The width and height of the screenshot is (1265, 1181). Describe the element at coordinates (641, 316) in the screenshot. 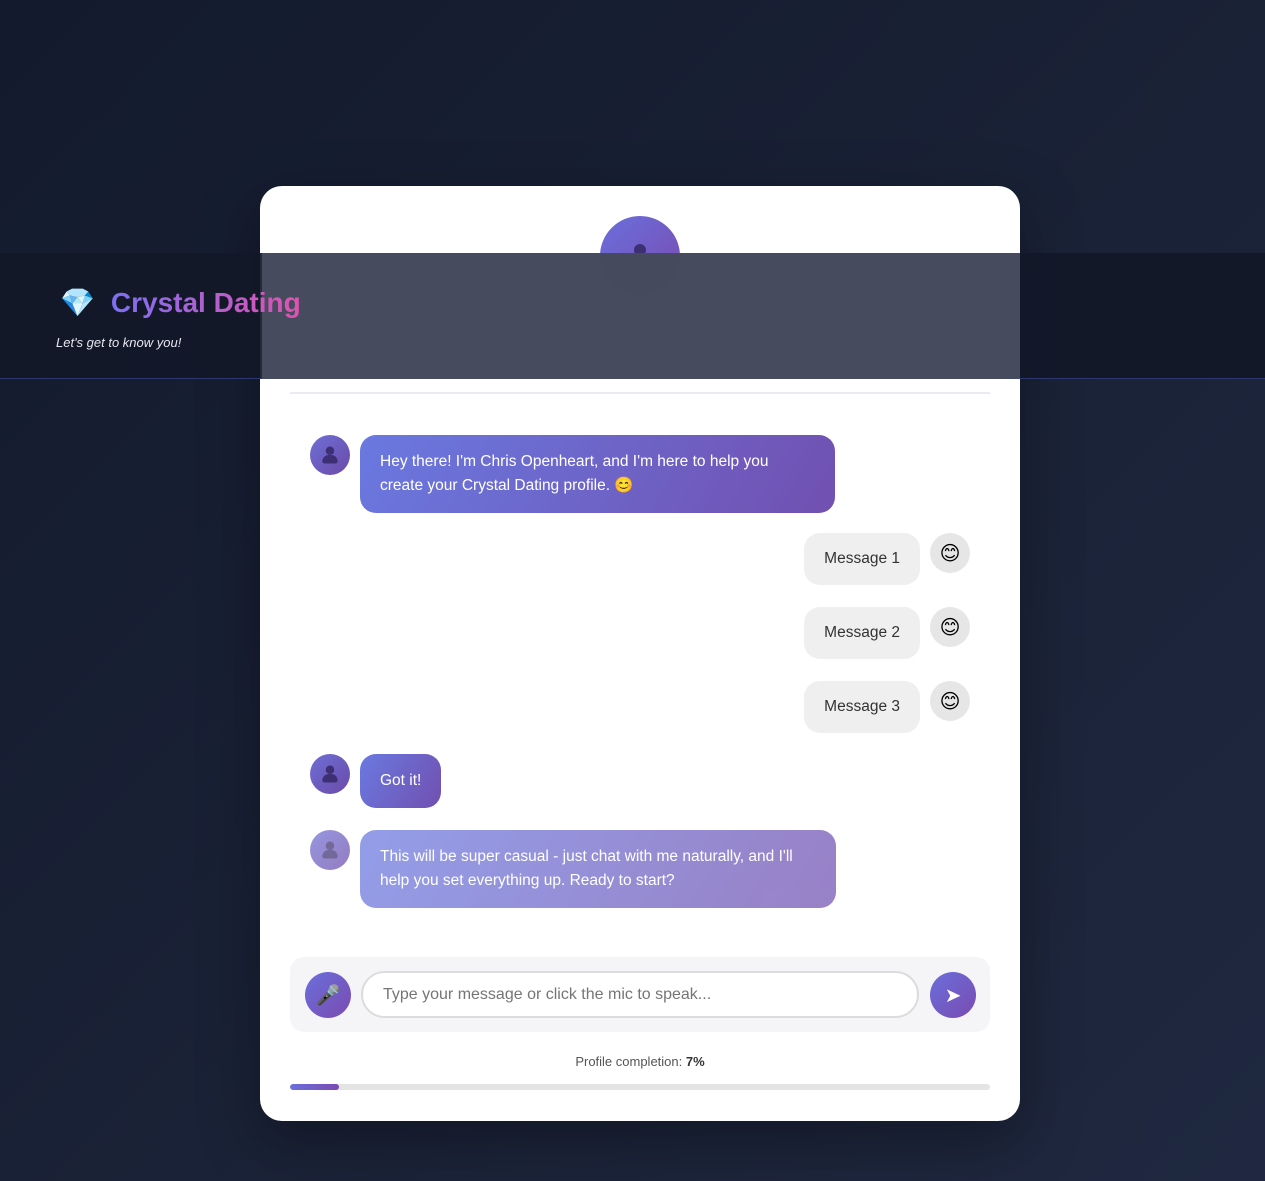

I see `header-overlay` at that location.